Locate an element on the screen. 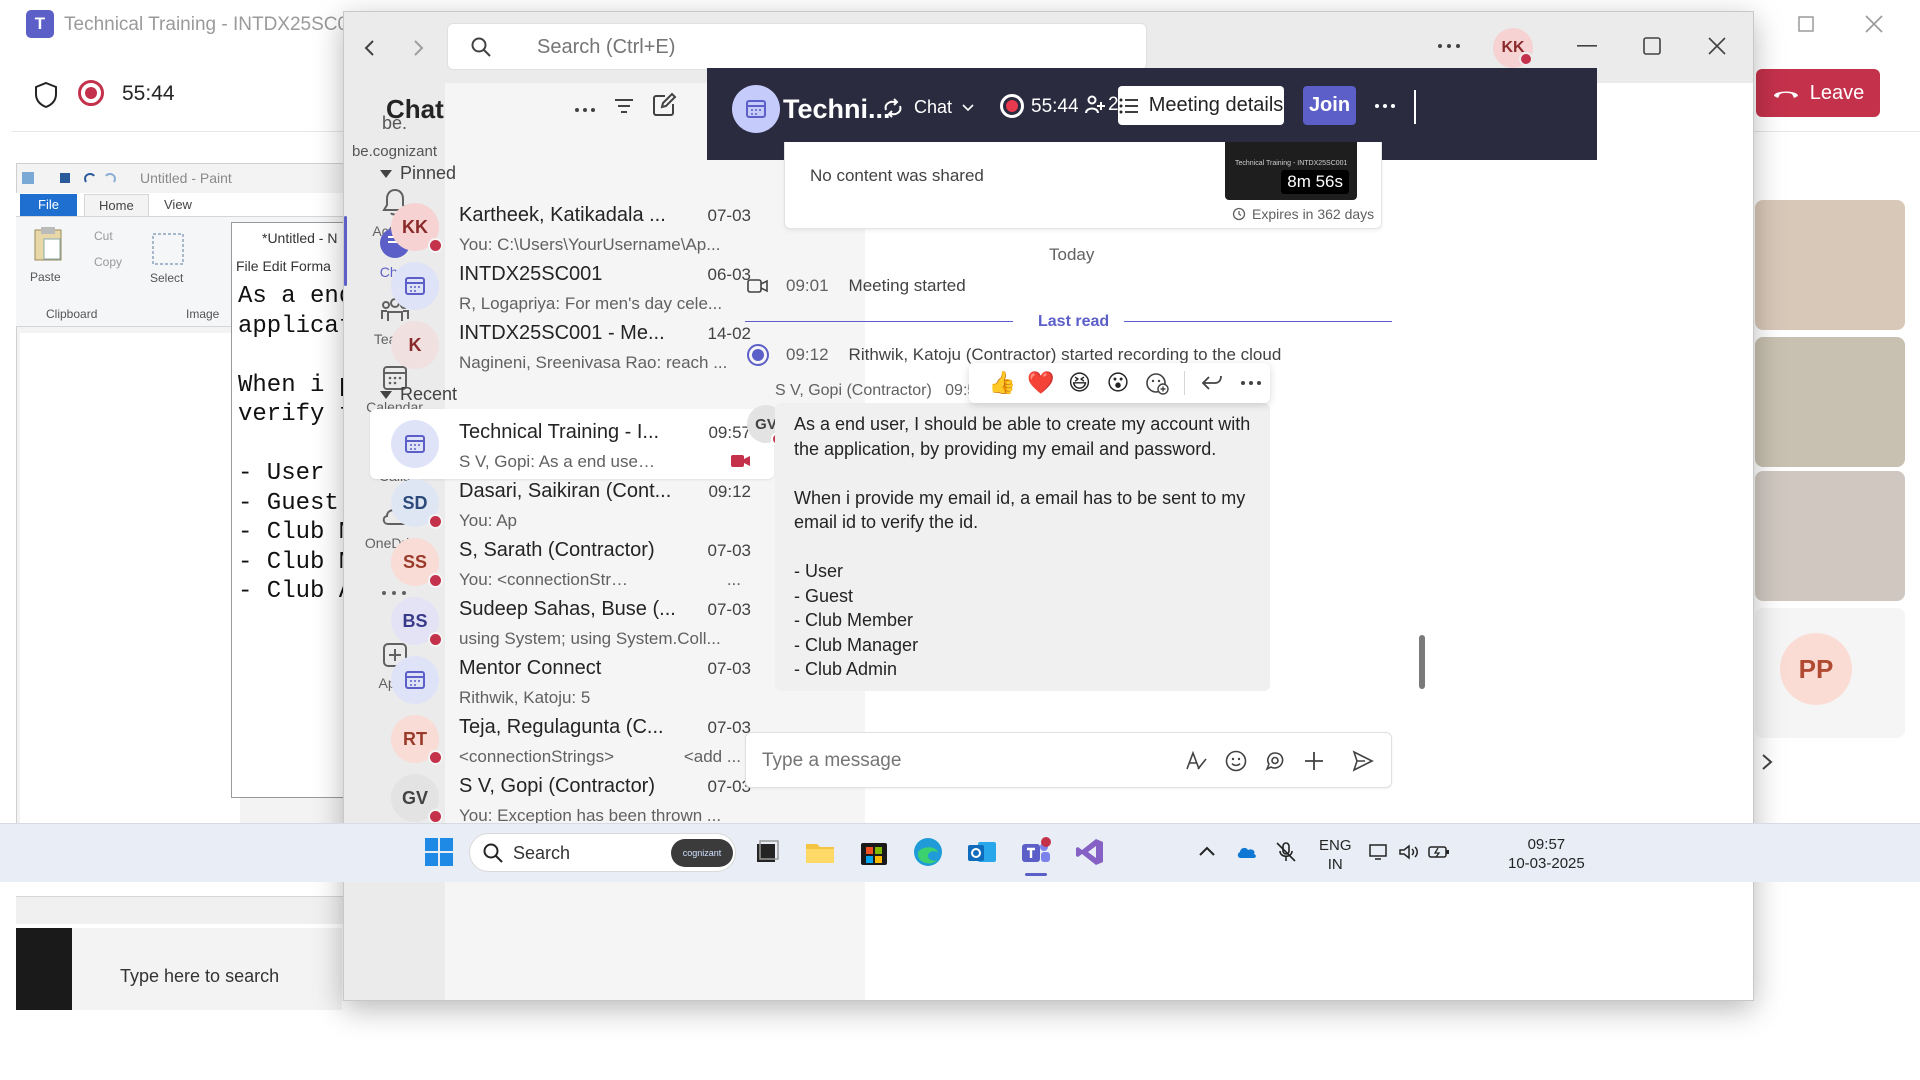 Image resolution: width=1920 pixels, height=1080 pixels. search-input is located at coordinates (737, 47).